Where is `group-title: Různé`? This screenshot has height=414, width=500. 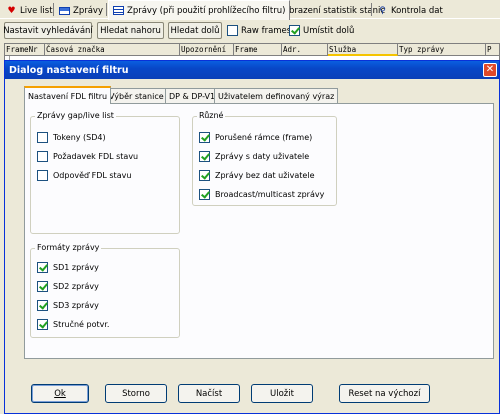
group-title: Různé is located at coordinates (211, 115).